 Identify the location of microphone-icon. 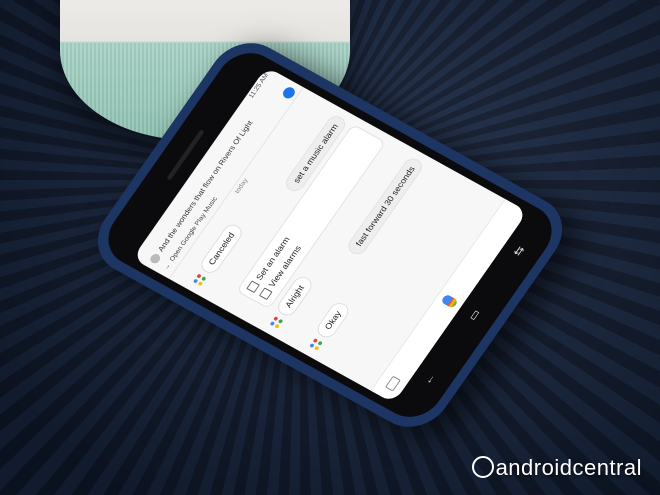
(449, 301).